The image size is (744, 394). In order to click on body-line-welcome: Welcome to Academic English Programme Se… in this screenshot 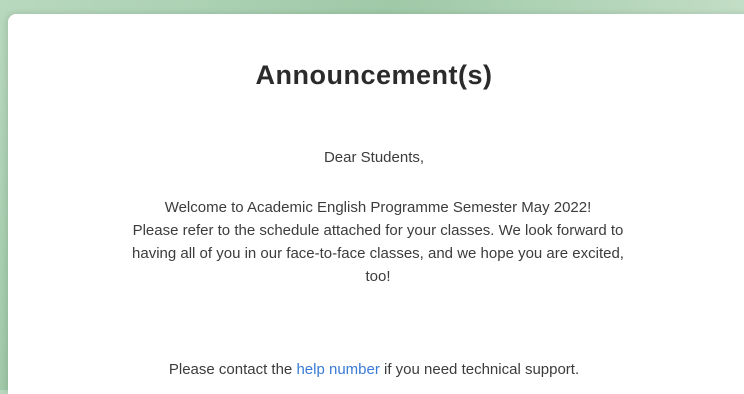, I will do `click(378, 207)`.